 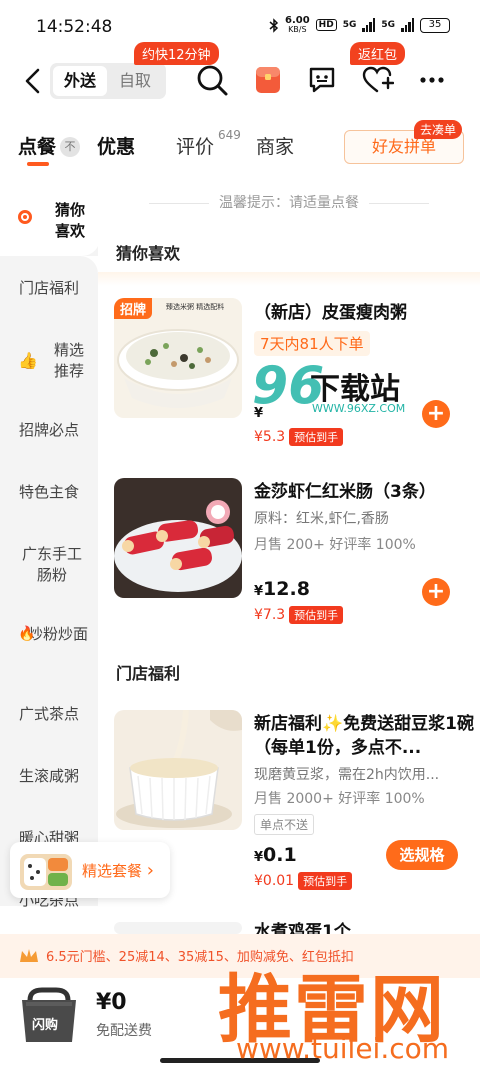 What do you see at coordinates (25, 217) in the screenshot?
I see `target-icon` at bounding box center [25, 217].